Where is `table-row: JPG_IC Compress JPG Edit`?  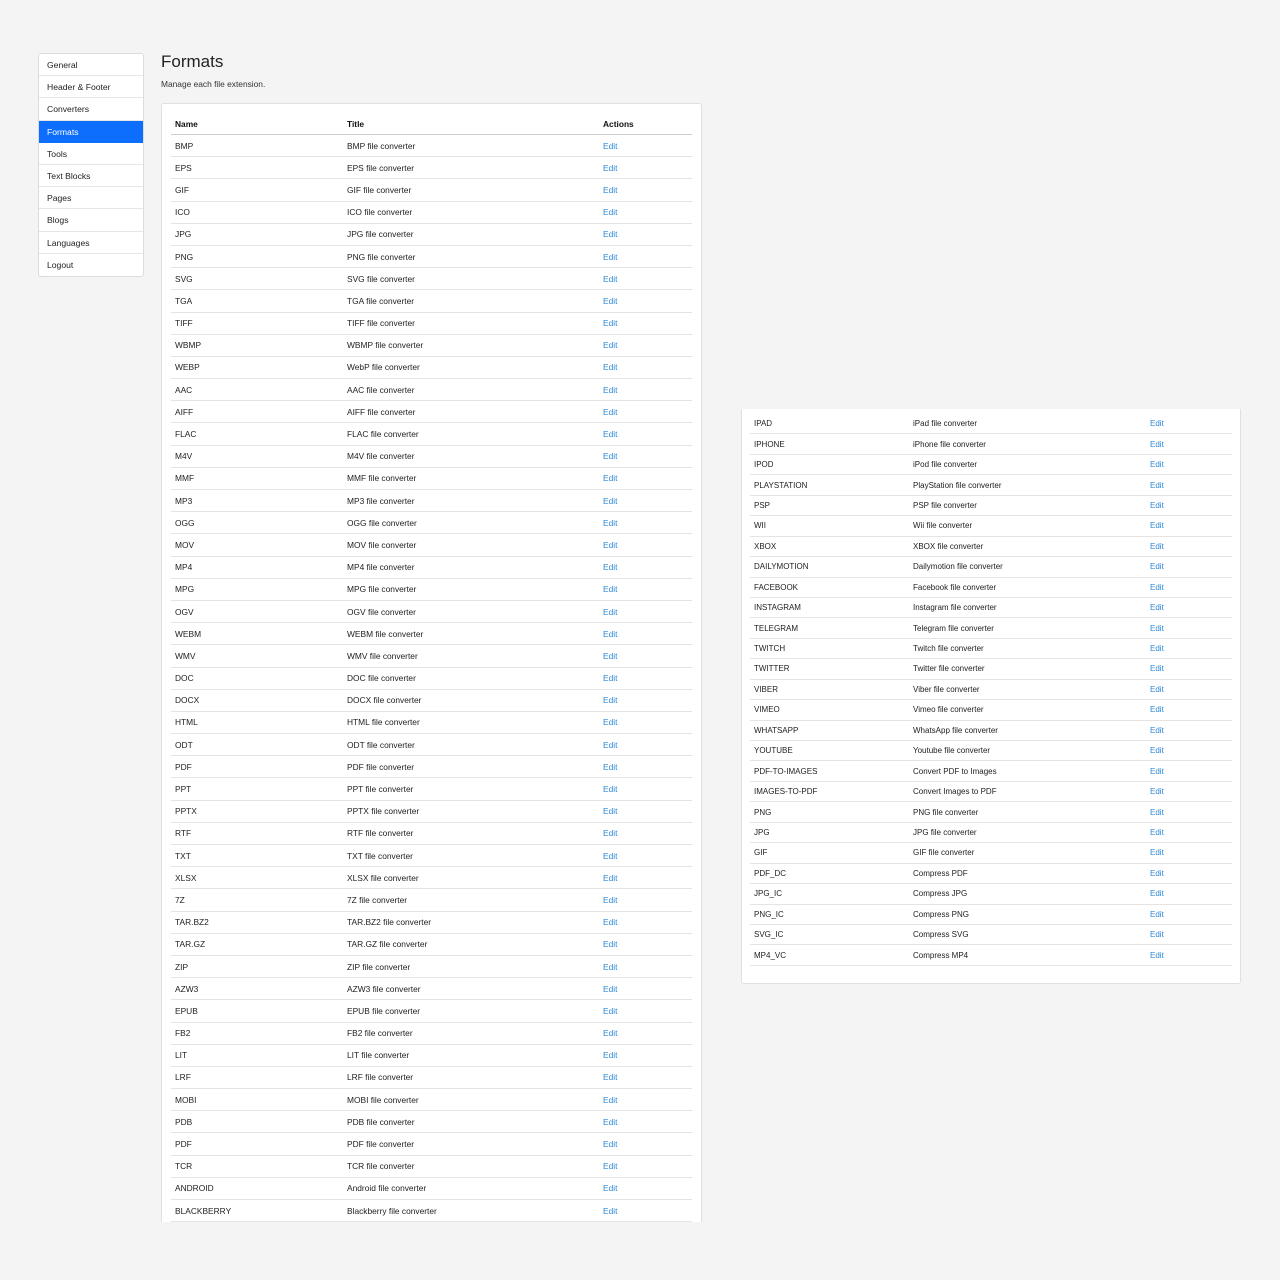
table-row: JPG_IC Compress JPG Edit is located at coordinates (991, 894).